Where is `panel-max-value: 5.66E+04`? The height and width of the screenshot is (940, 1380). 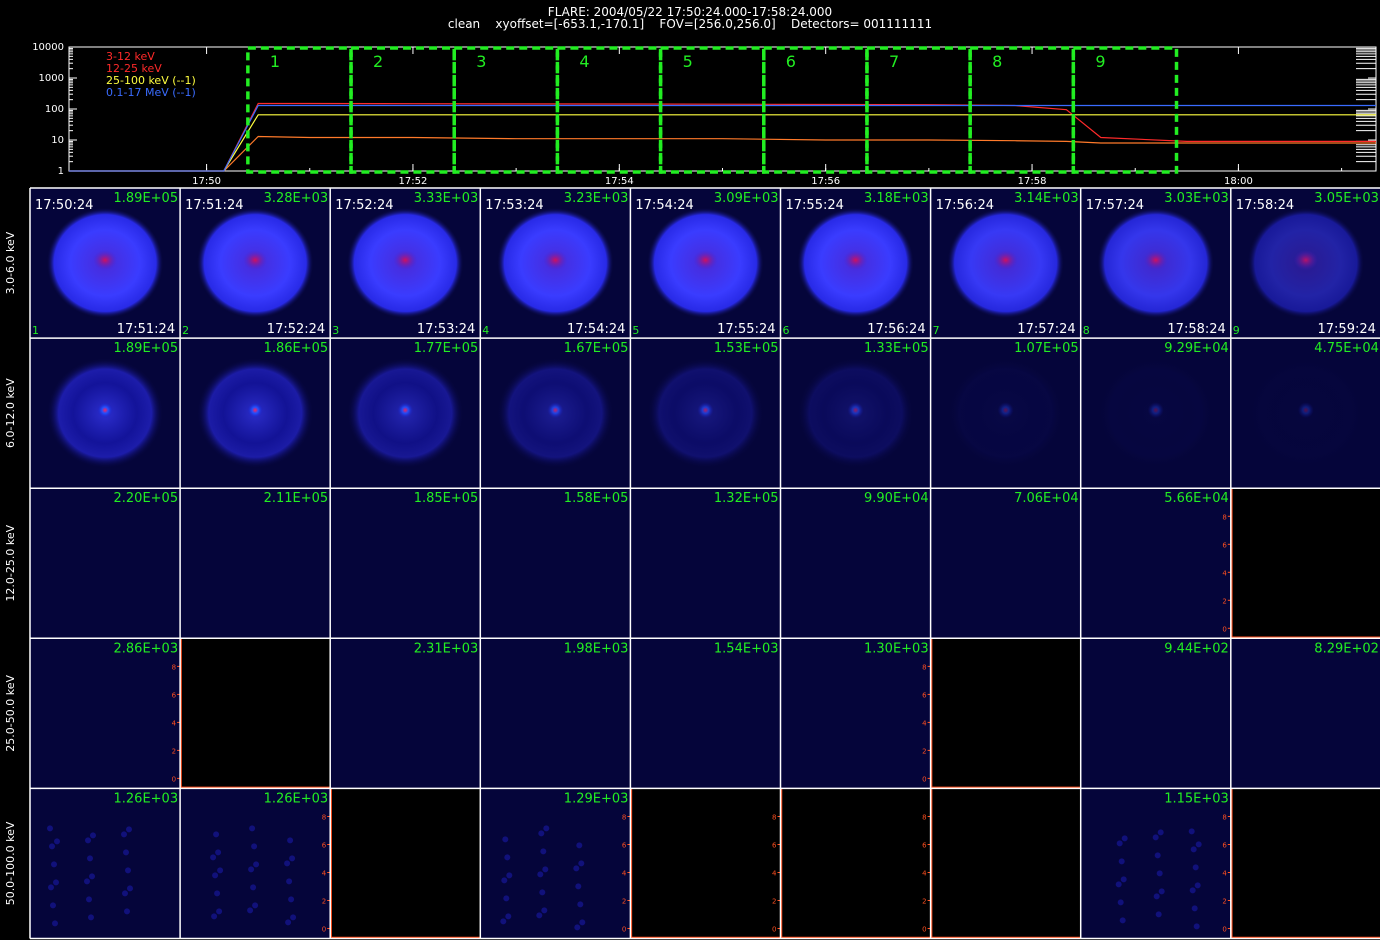 panel-max-value: 5.66E+04 is located at coordinates (1196, 498).